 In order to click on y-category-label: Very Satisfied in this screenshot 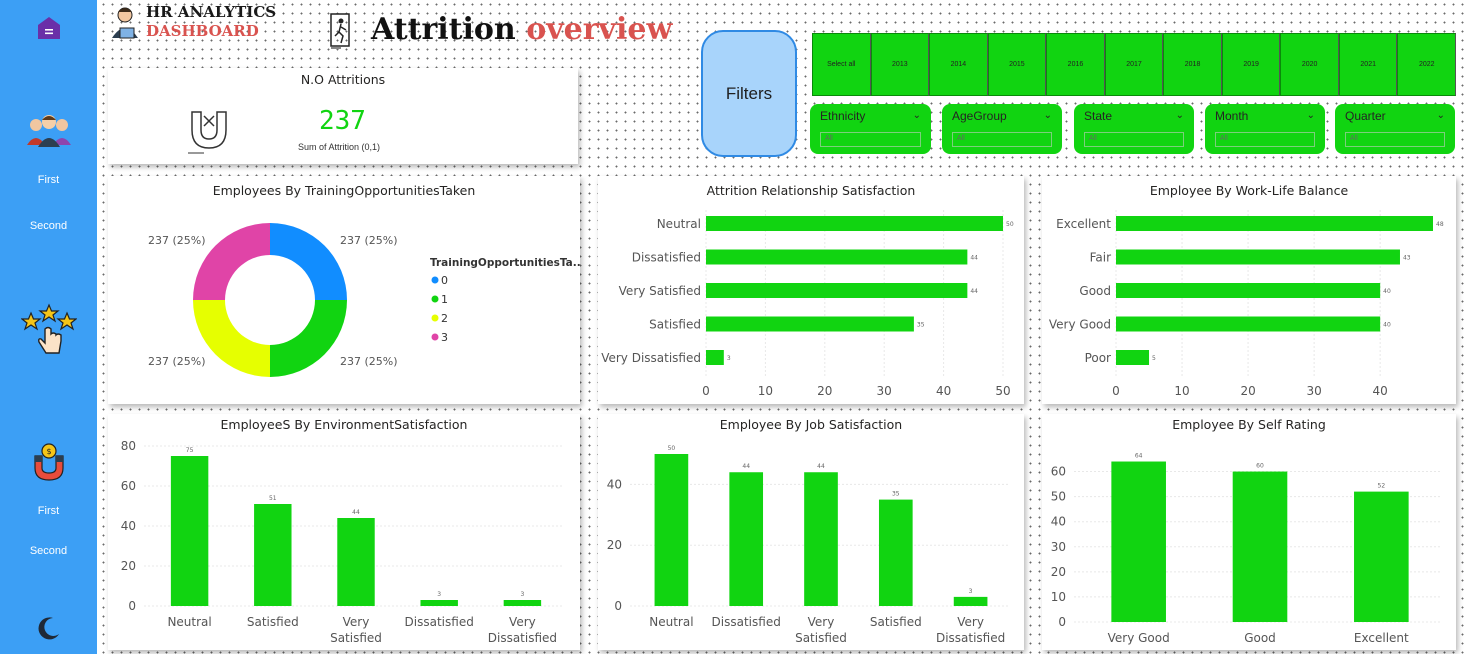, I will do `click(660, 291)`.